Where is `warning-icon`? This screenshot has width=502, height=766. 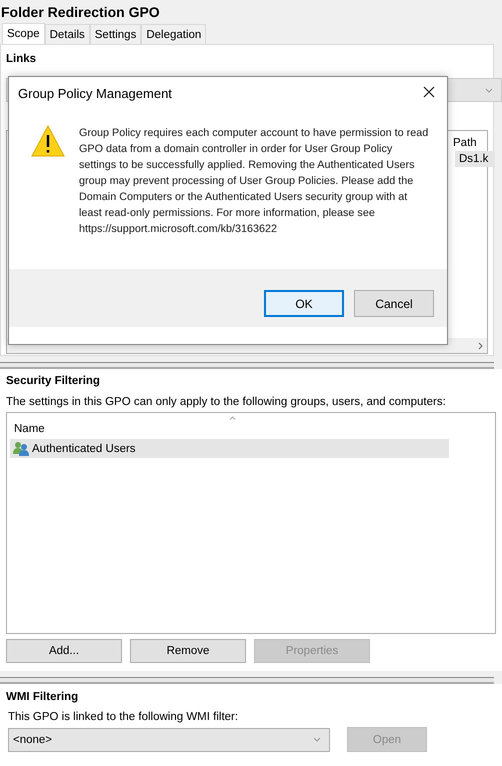 warning-icon is located at coordinates (48, 141).